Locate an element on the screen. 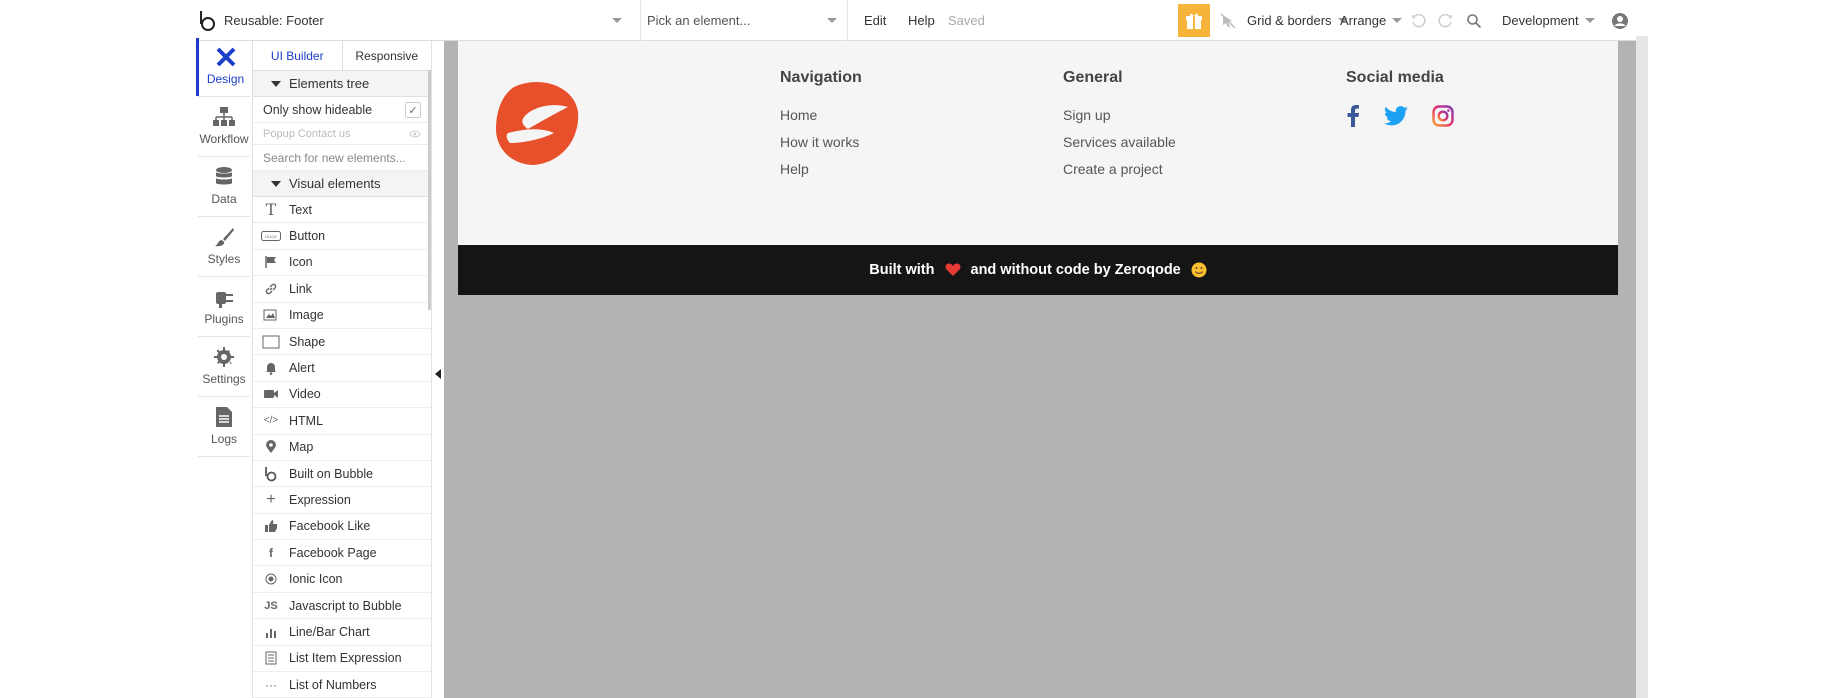 This screenshot has width=1830, height=698. element-list-of-numbers: ··· List of Numbers is located at coordinates (342, 685).